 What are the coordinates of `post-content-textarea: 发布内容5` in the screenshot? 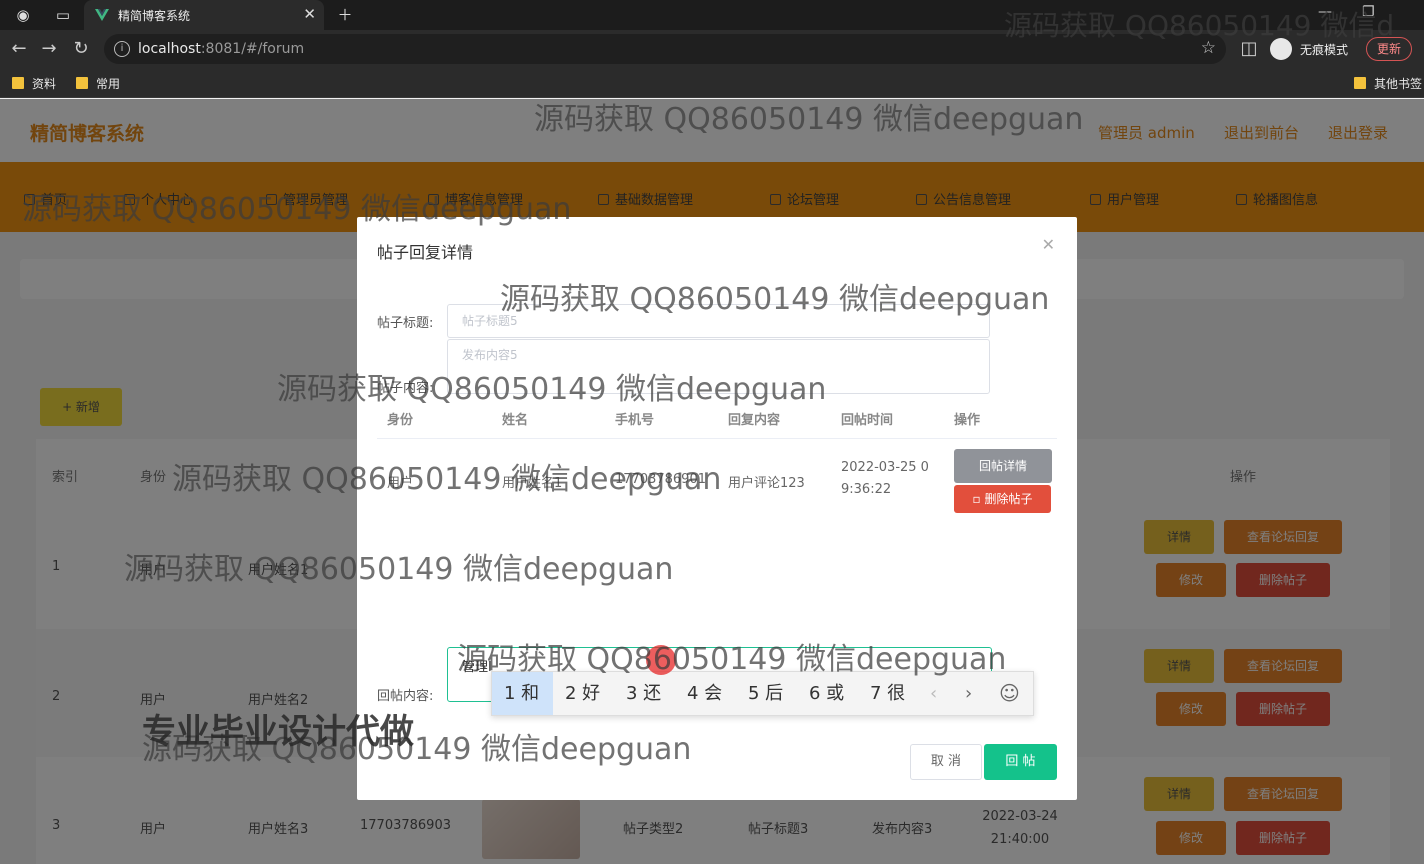 It's located at (718, 366).